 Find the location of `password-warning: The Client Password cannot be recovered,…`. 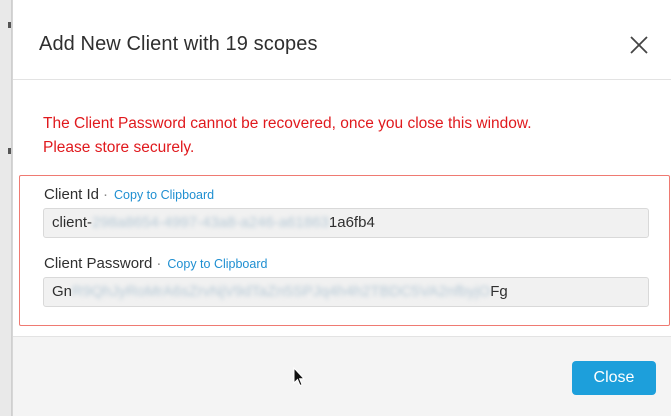

password-warning: The Client Password cannot be recovered,… is located at coordinates (343, 136).